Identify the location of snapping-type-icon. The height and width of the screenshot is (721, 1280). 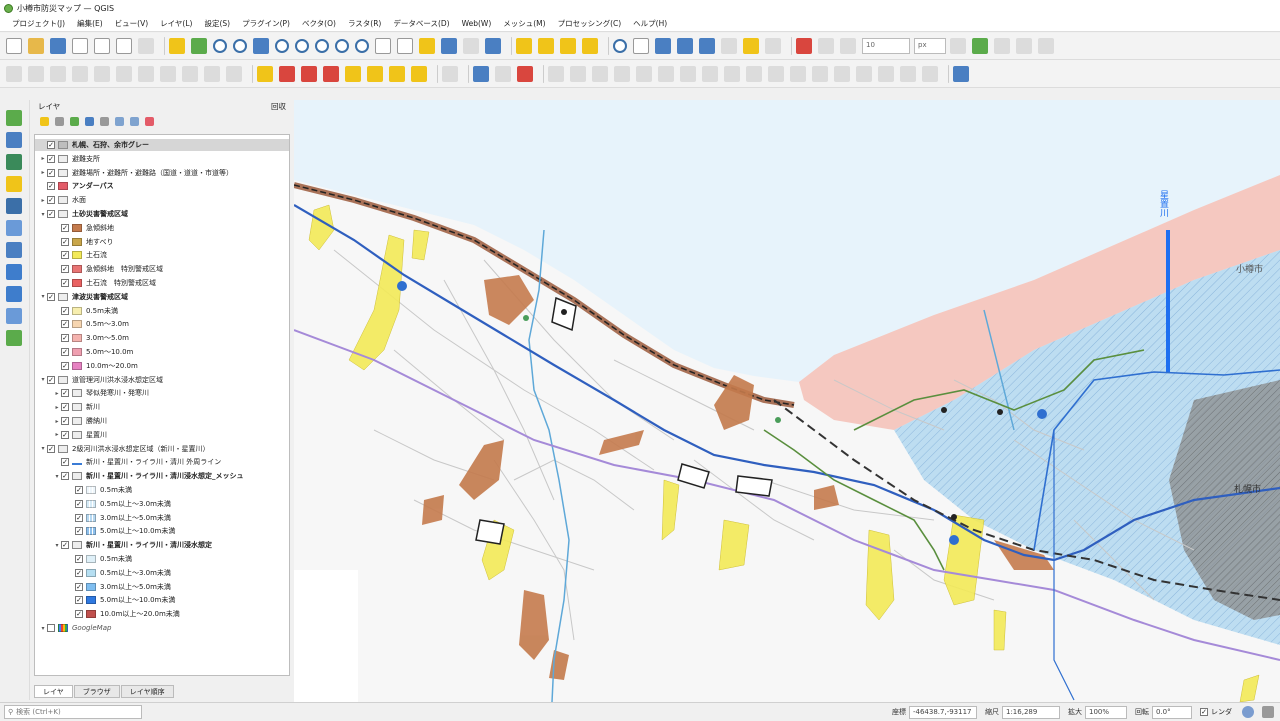
(848, 46).